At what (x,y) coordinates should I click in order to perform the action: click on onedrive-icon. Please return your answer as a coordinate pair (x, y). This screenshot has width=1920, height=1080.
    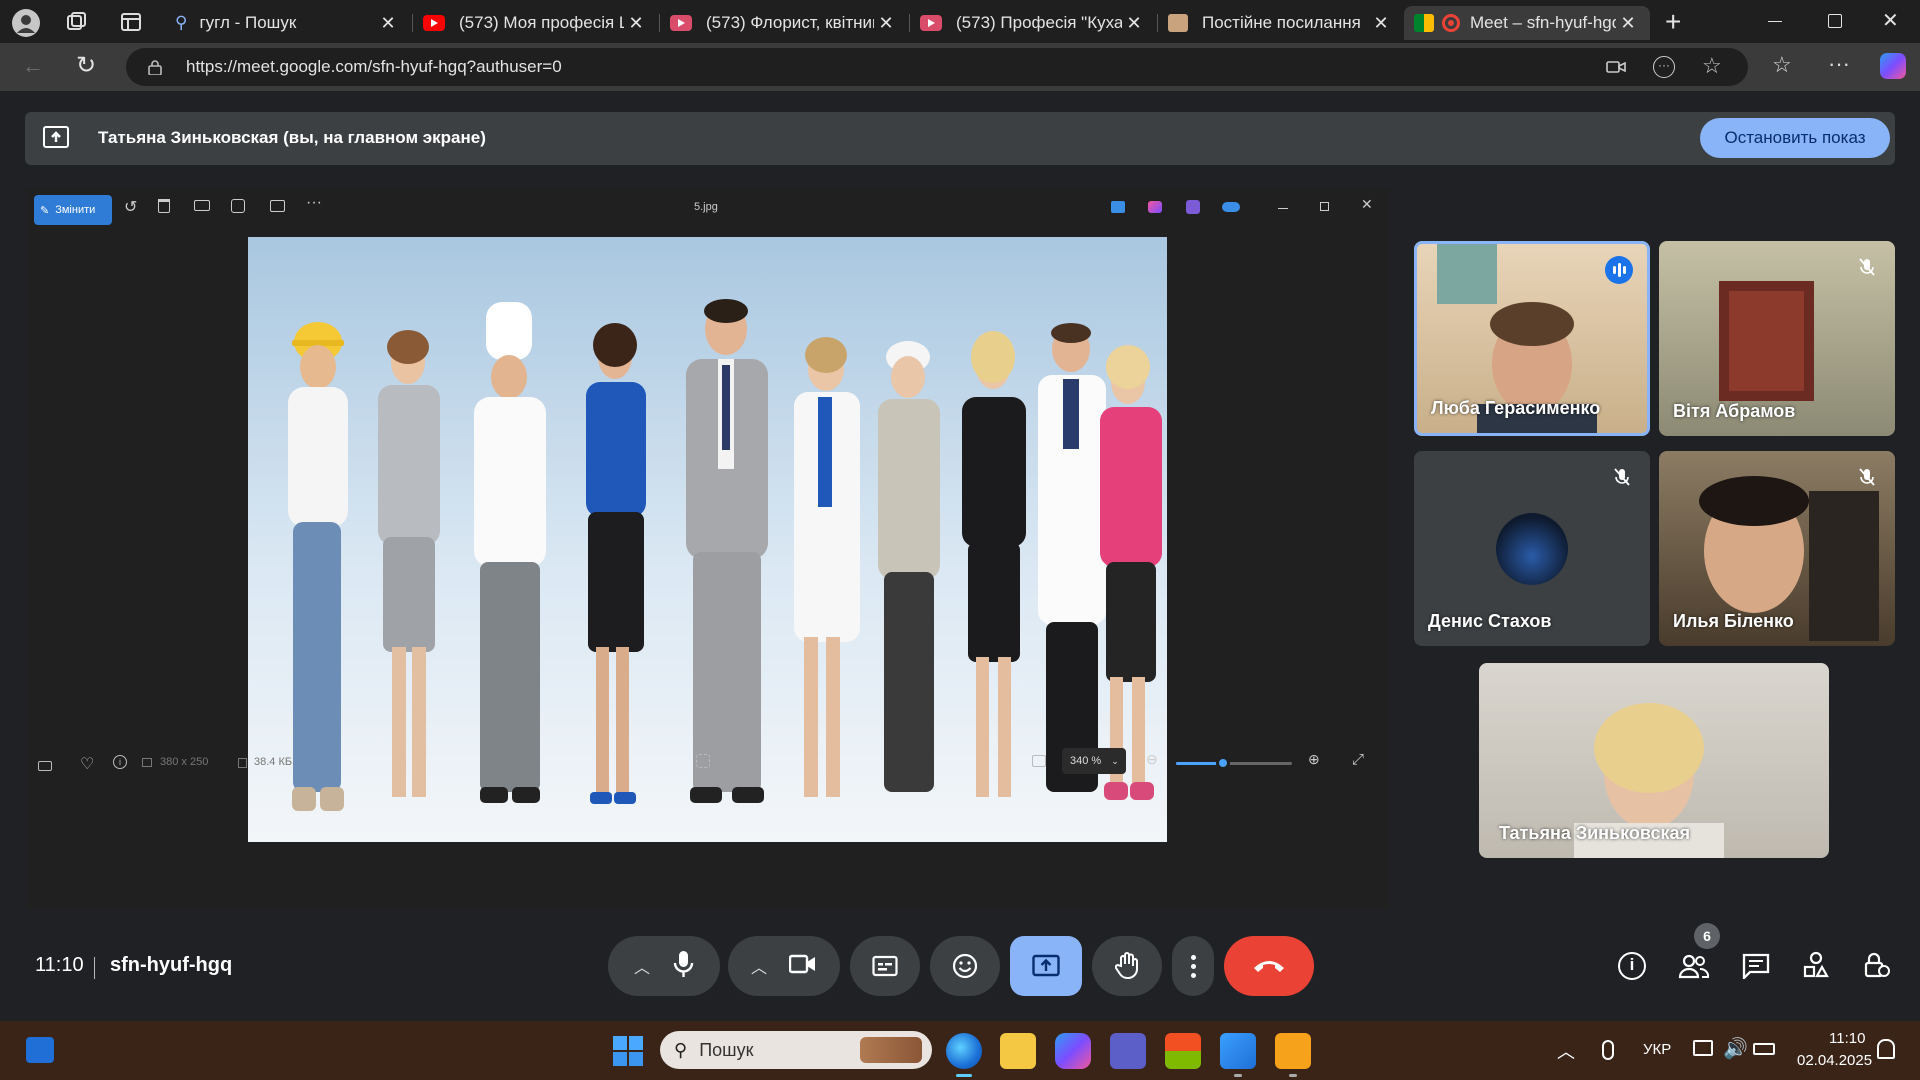
    Looking at the image, I should click on (1231, 207).